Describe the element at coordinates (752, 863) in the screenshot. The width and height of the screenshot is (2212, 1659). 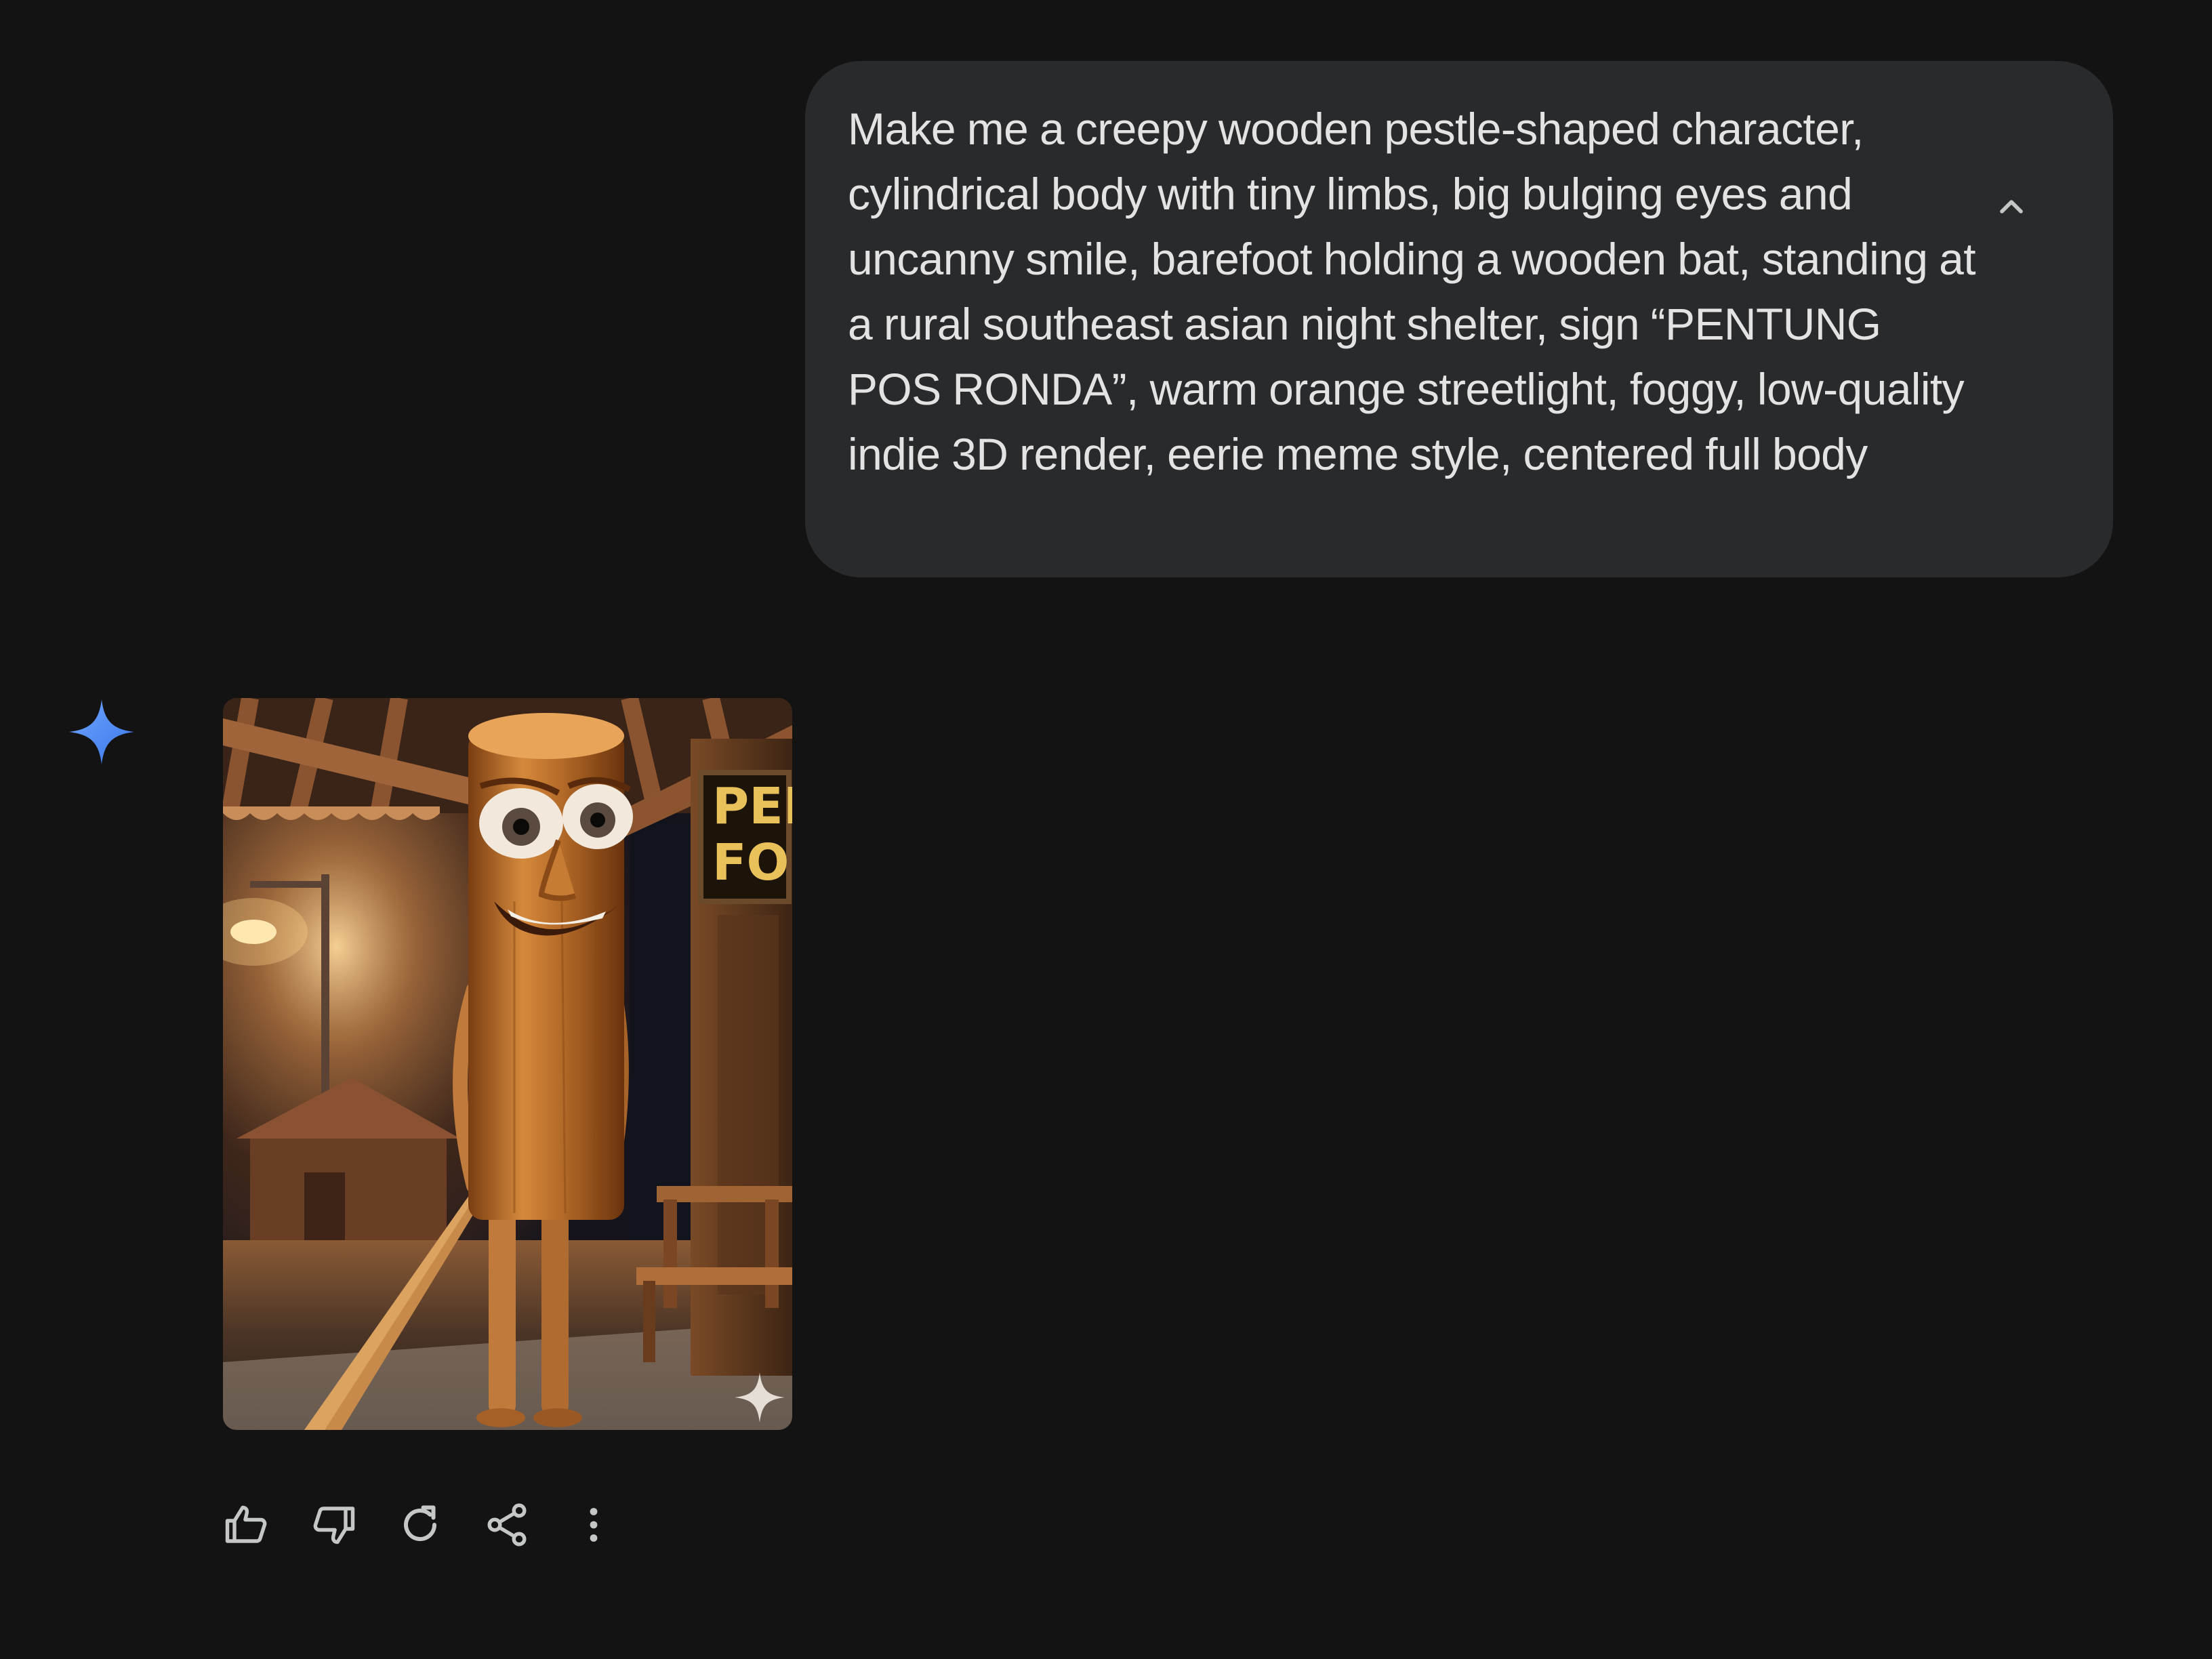
I see `sign-line-2: FOS` at that location.